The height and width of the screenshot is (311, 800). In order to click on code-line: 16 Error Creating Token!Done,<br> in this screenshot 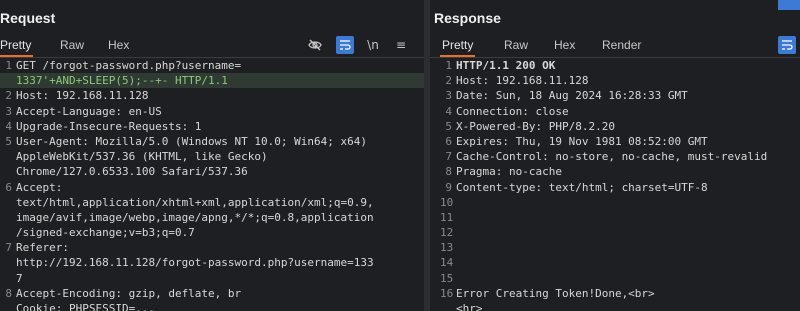, I will do `click(547, 293)`.